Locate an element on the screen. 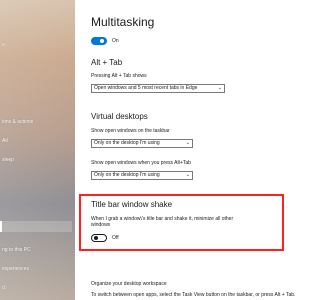 The width and height of the screenshot is (320, 300). alt-tab-label: Pressing Alt + Tab shows is located at coordinates (119, 76).